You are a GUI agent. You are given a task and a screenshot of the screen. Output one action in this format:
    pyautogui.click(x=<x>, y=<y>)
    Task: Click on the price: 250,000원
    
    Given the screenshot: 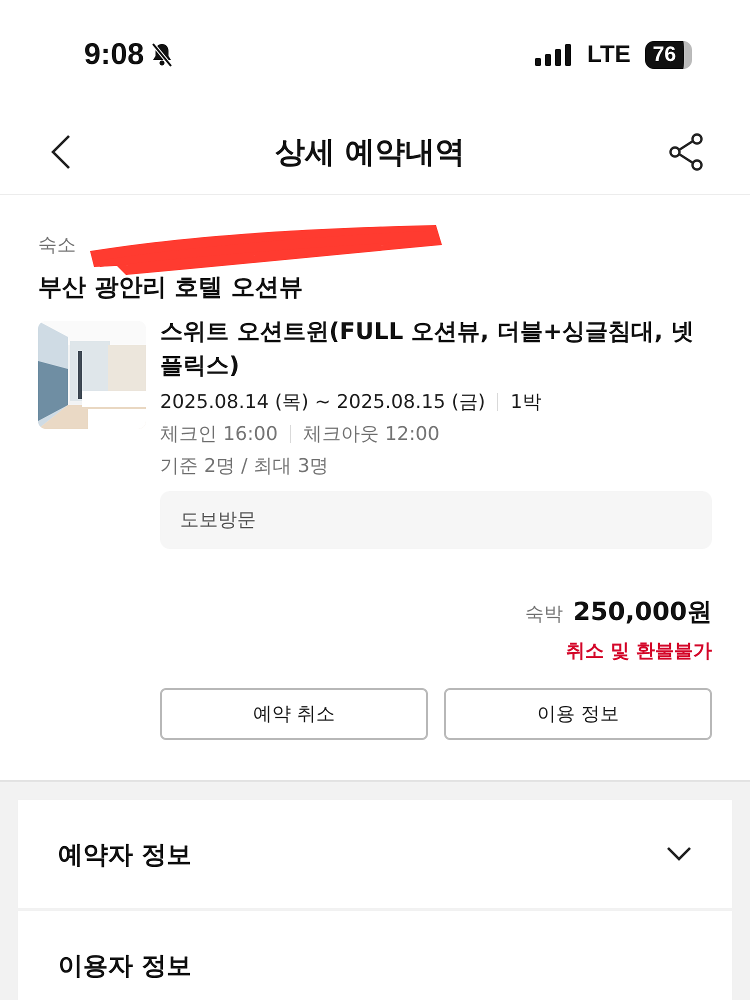 What is the action you would take?
    pyautogui.click(x=642, y=612)
    